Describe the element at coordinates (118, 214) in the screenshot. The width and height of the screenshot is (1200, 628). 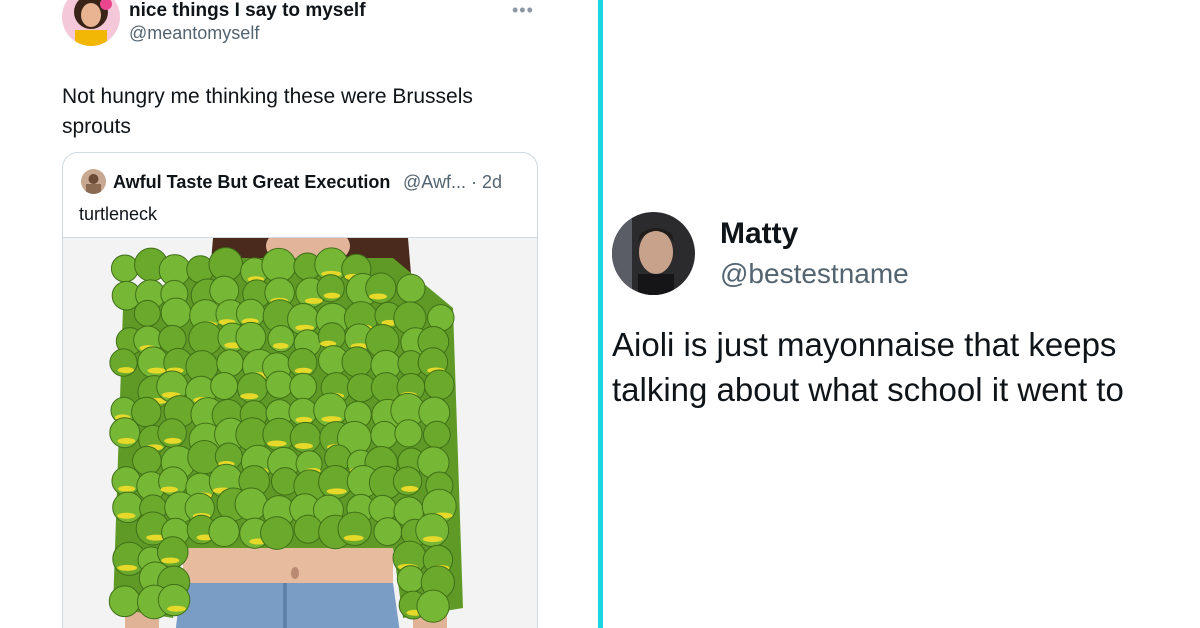
I see `quote-text: turtleneck` at that location.